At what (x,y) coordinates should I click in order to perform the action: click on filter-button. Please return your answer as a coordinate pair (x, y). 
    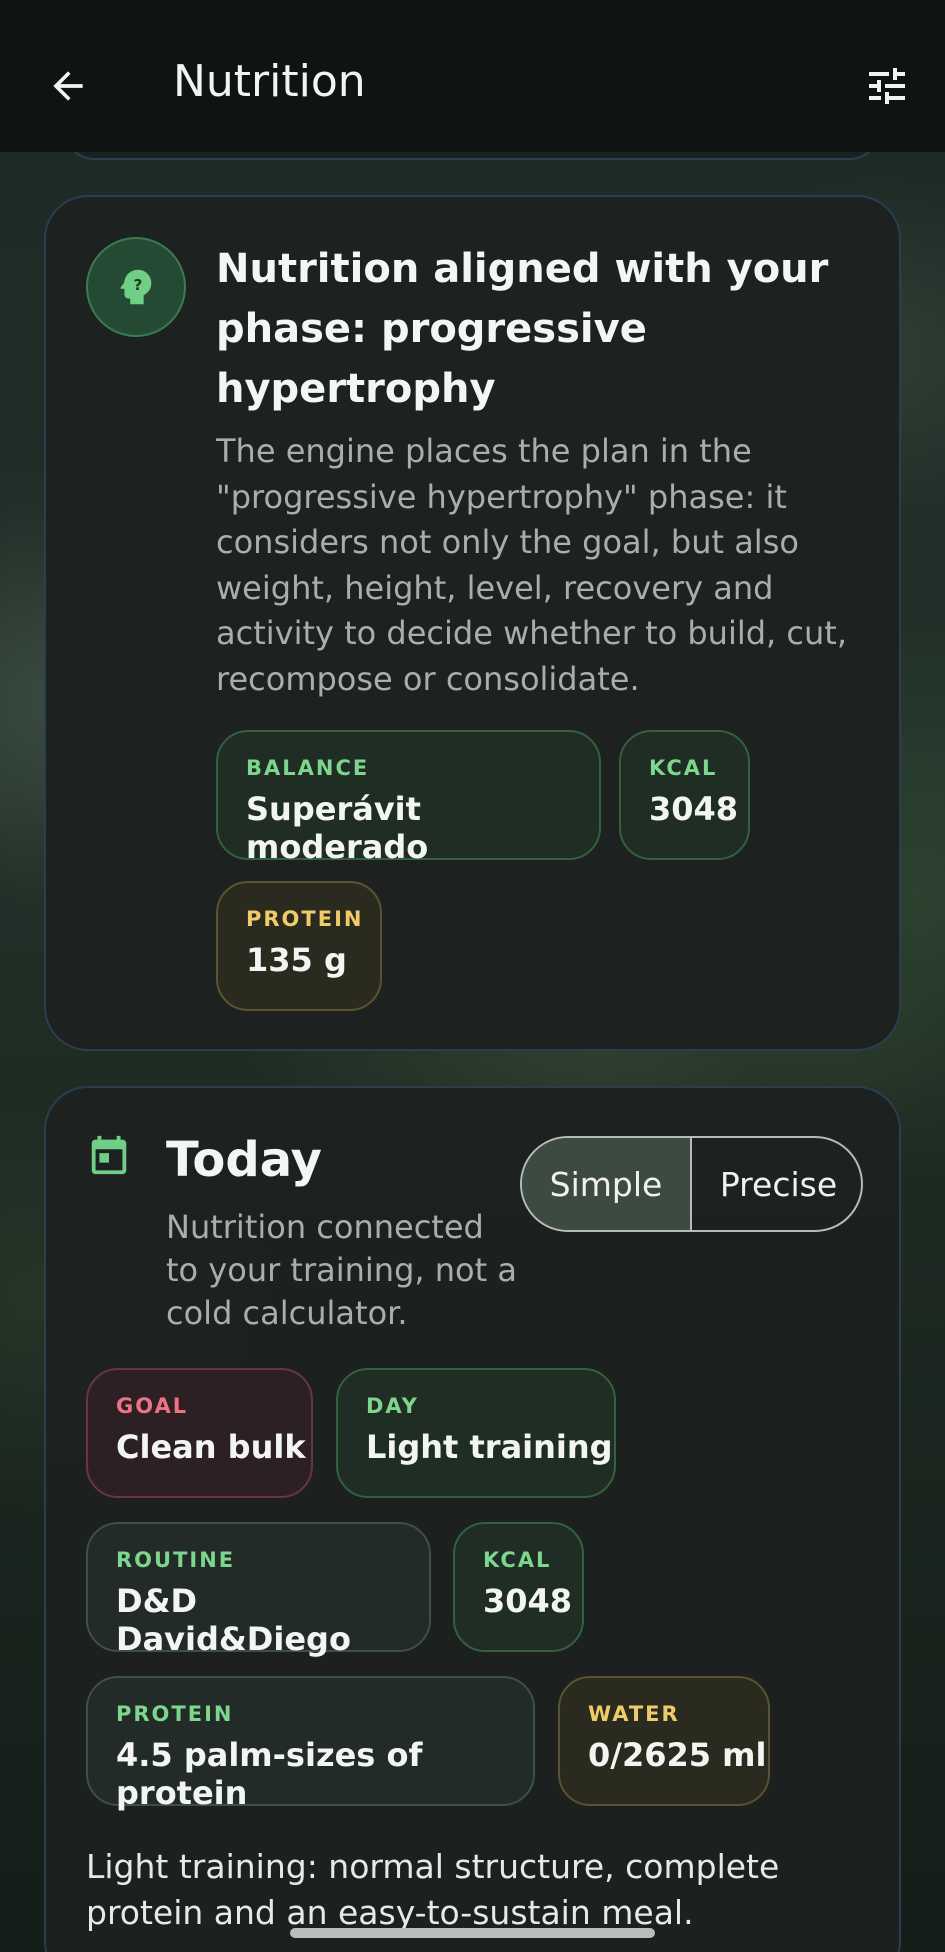
    Looking at the image, I should click on (887, 86).